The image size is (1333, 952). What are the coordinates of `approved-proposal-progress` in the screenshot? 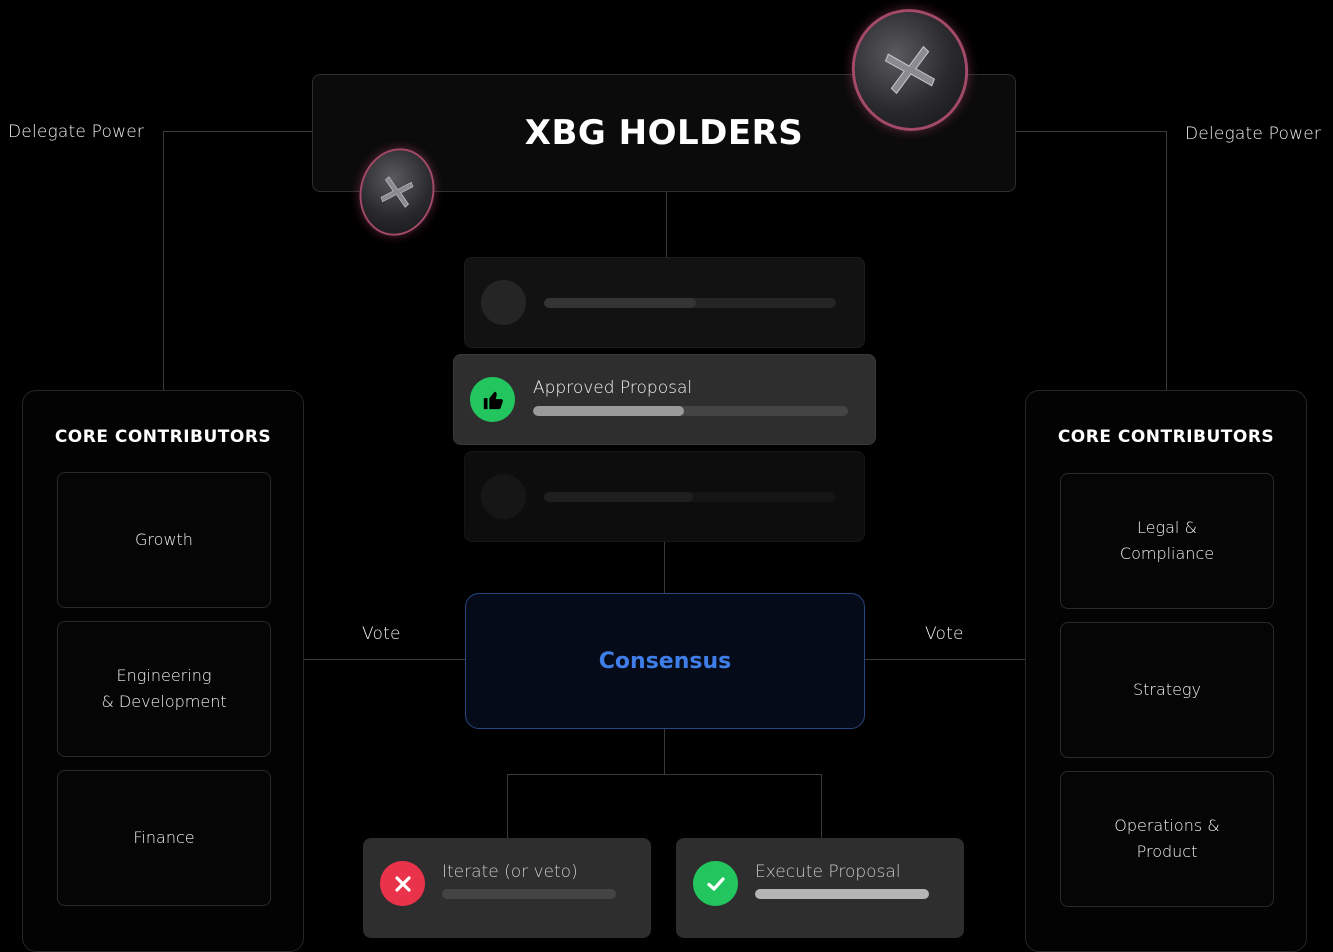 It's located at (690, 411).